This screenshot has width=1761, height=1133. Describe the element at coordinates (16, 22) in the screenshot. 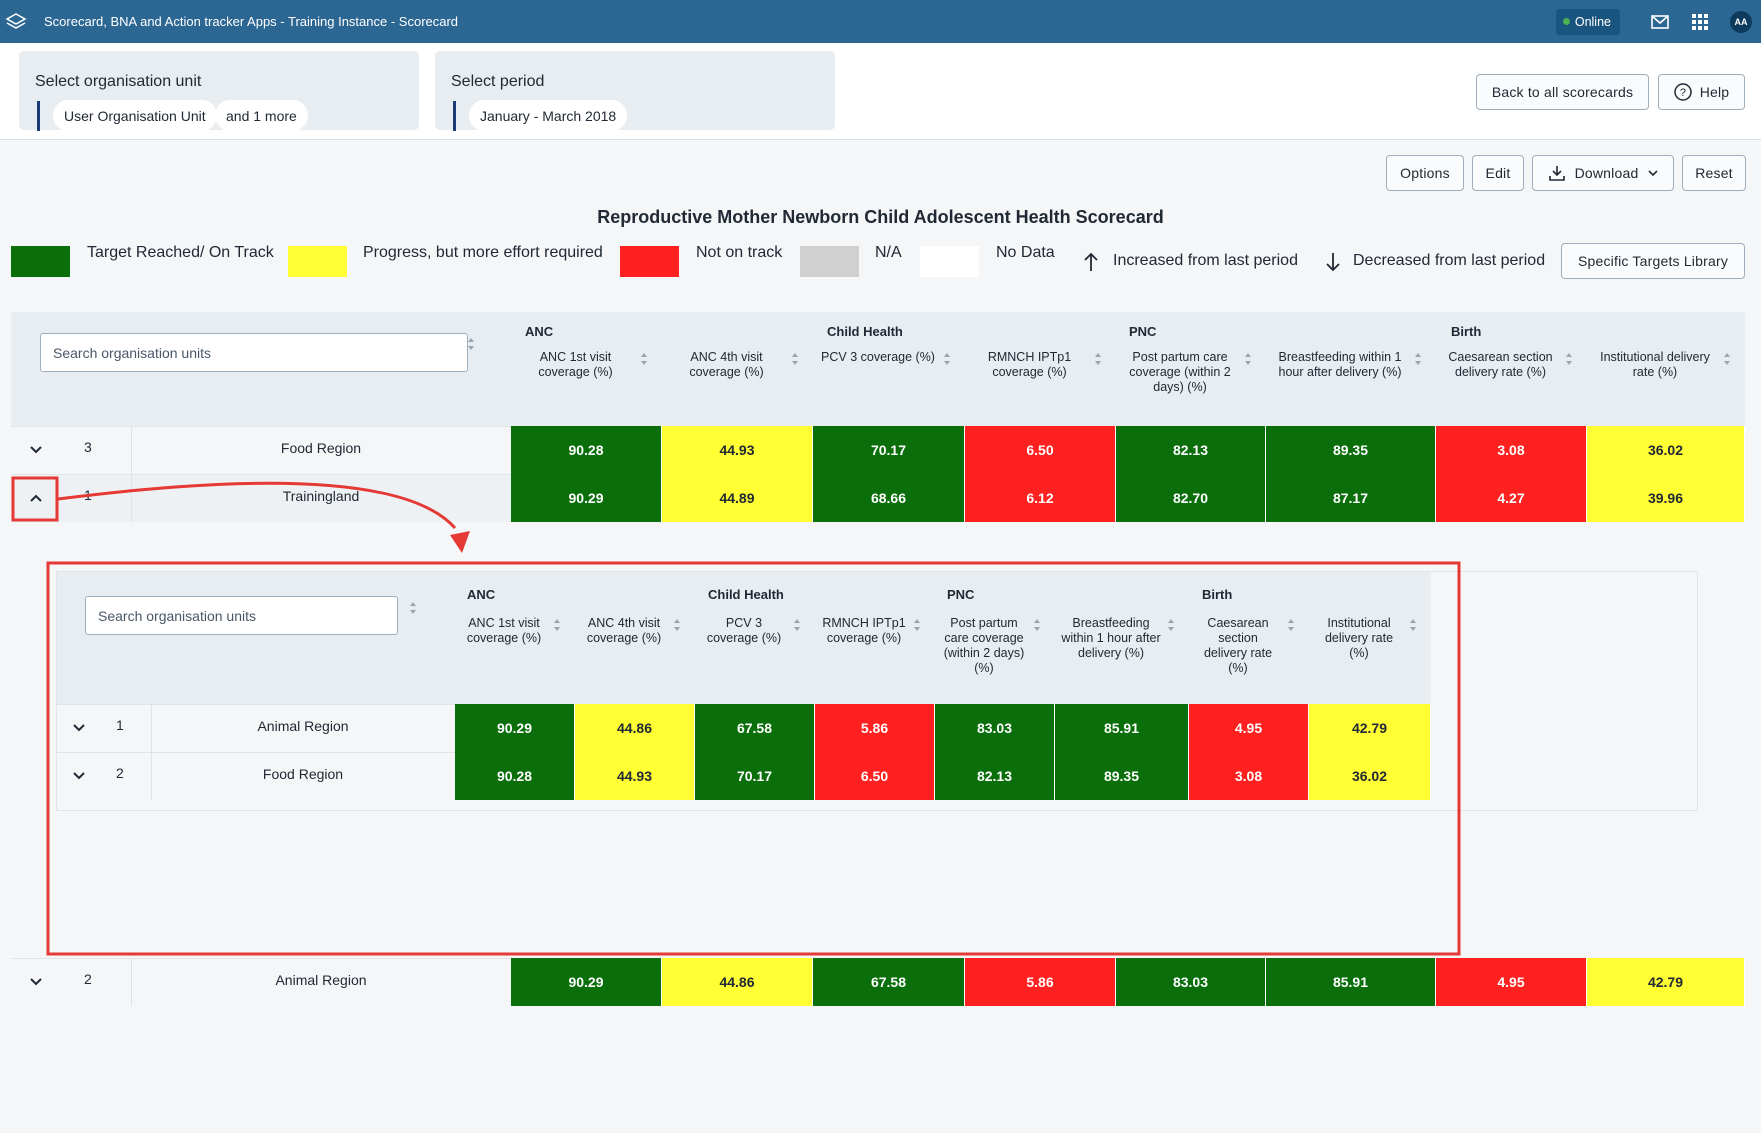

I see `dhis2-logo-icon` at that location.